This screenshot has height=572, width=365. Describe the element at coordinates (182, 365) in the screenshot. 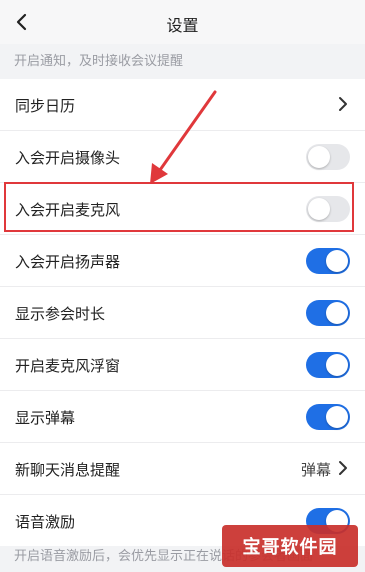

I see `setting-mic-float-window: 开启麦克风浮窗` at that location.